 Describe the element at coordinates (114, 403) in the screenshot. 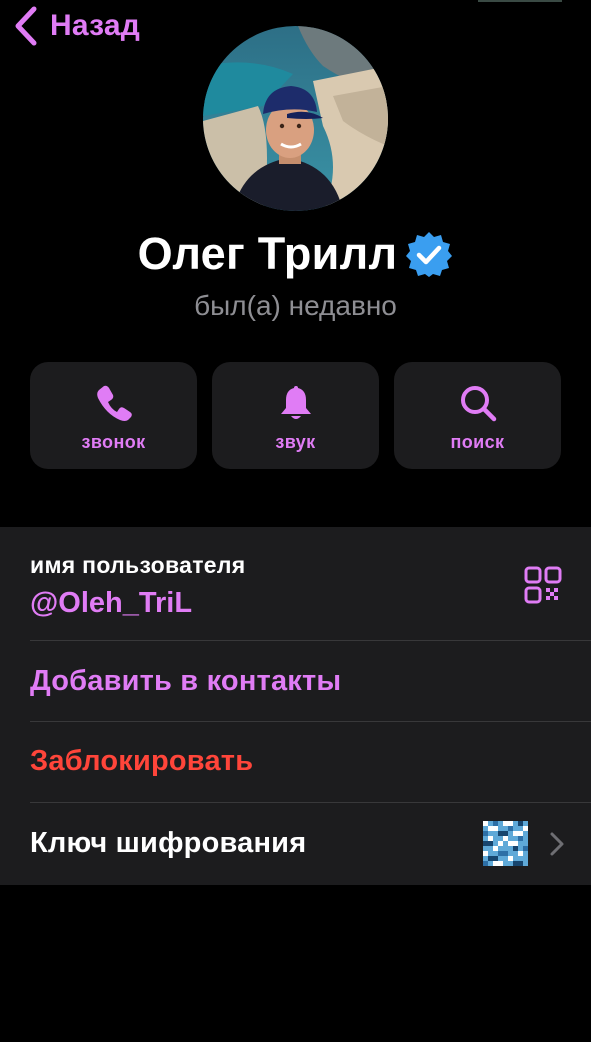

I see `phone-icon` at that location.